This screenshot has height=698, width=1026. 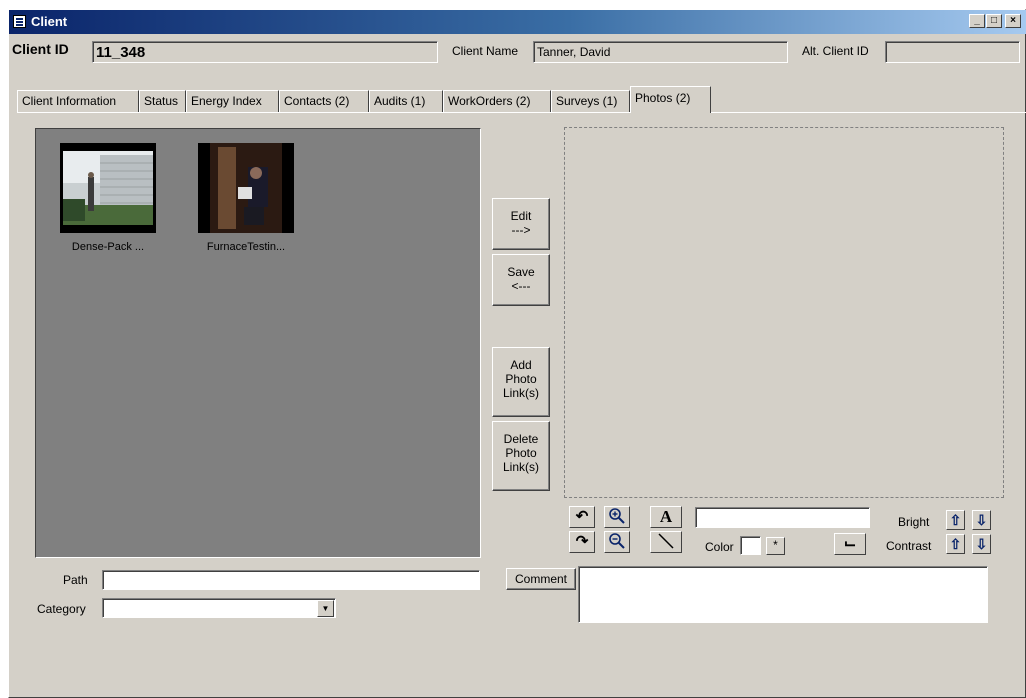 What do you see at coordinates (325, 608) in the screenshot?
I see `chevron-down-icon: ▼` at bounding box center [325, 608].